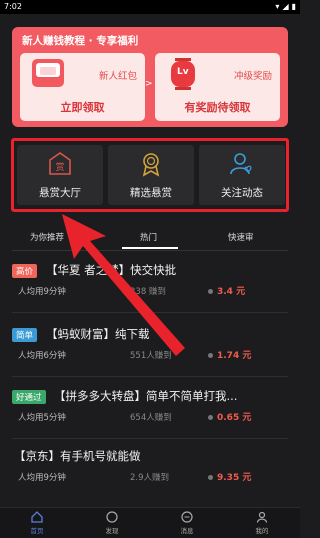  What do you see at coordinates (77, 456) in the screenshot?
I see `task-title: 【京东】有手机号就能做` at bounding box center [77, 456].